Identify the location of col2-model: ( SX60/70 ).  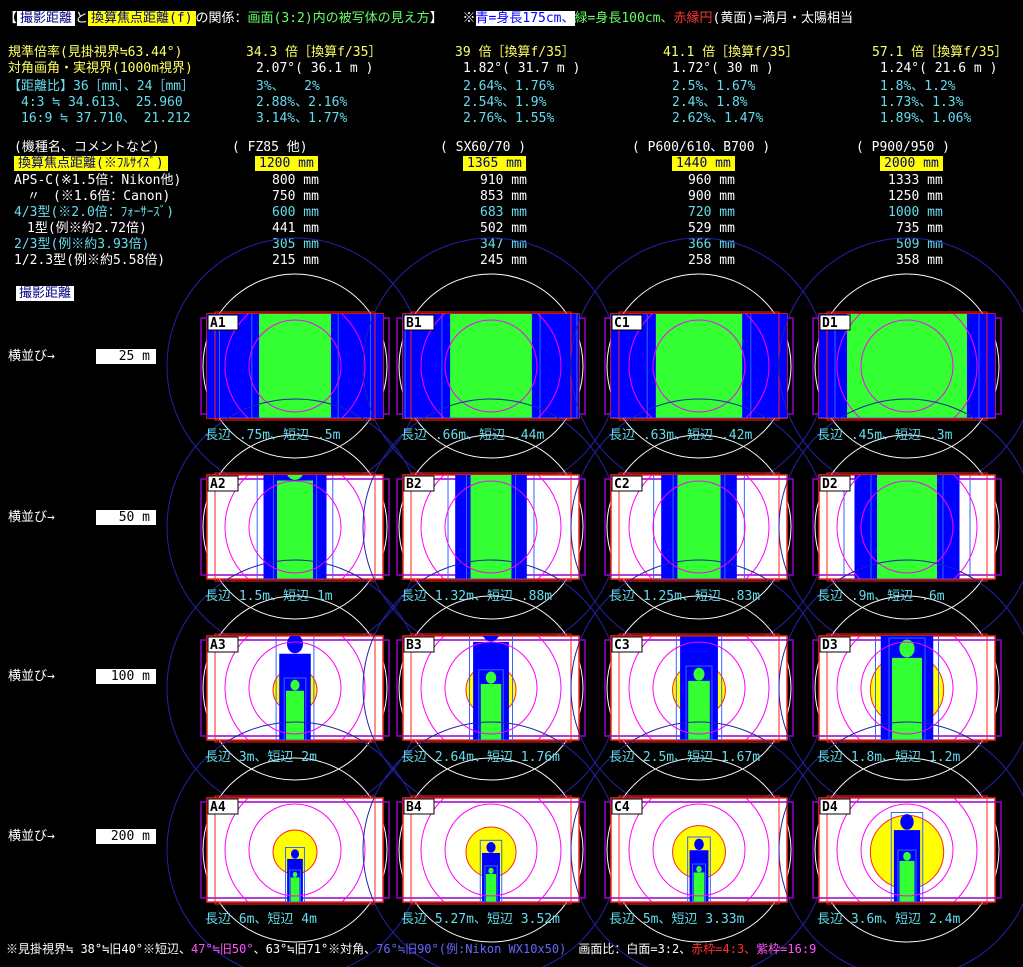
(483, 147).